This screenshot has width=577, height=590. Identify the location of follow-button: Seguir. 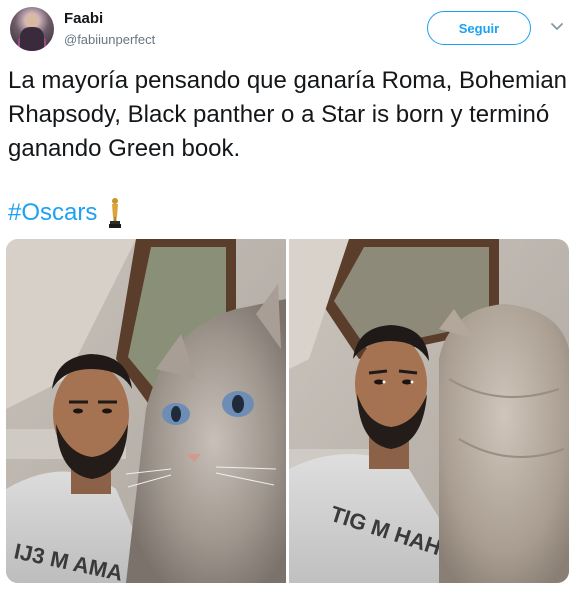
(479, 28).